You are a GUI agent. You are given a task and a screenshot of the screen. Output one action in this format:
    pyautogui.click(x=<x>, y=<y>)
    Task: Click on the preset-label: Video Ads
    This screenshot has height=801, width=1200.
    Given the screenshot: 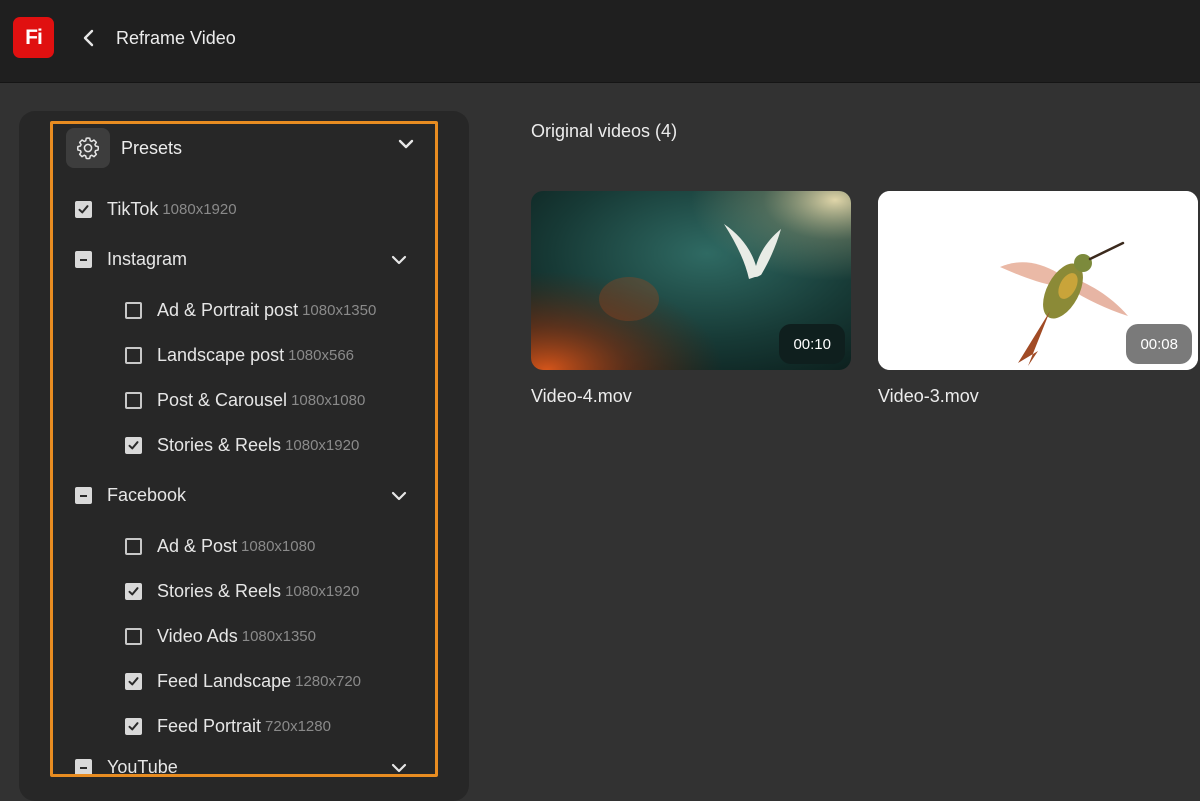 What is the action you would take?
    pyautogui.click(x=197, y=635)
    